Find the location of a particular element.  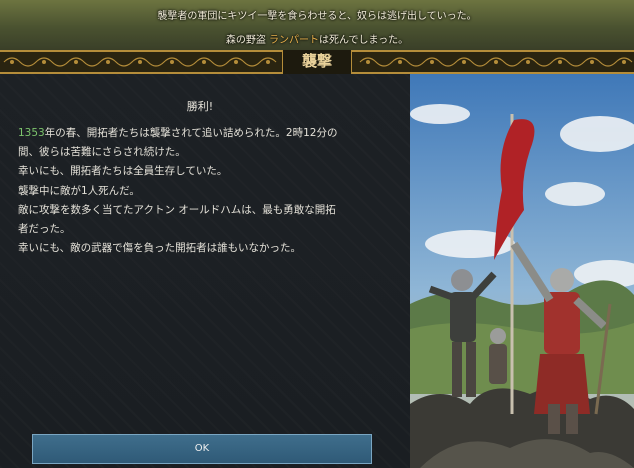

report-line-1-text: 年の春、開拓者たちは襲撃されて追い詰められた。2時12分の is located at coordinates (191, 133).